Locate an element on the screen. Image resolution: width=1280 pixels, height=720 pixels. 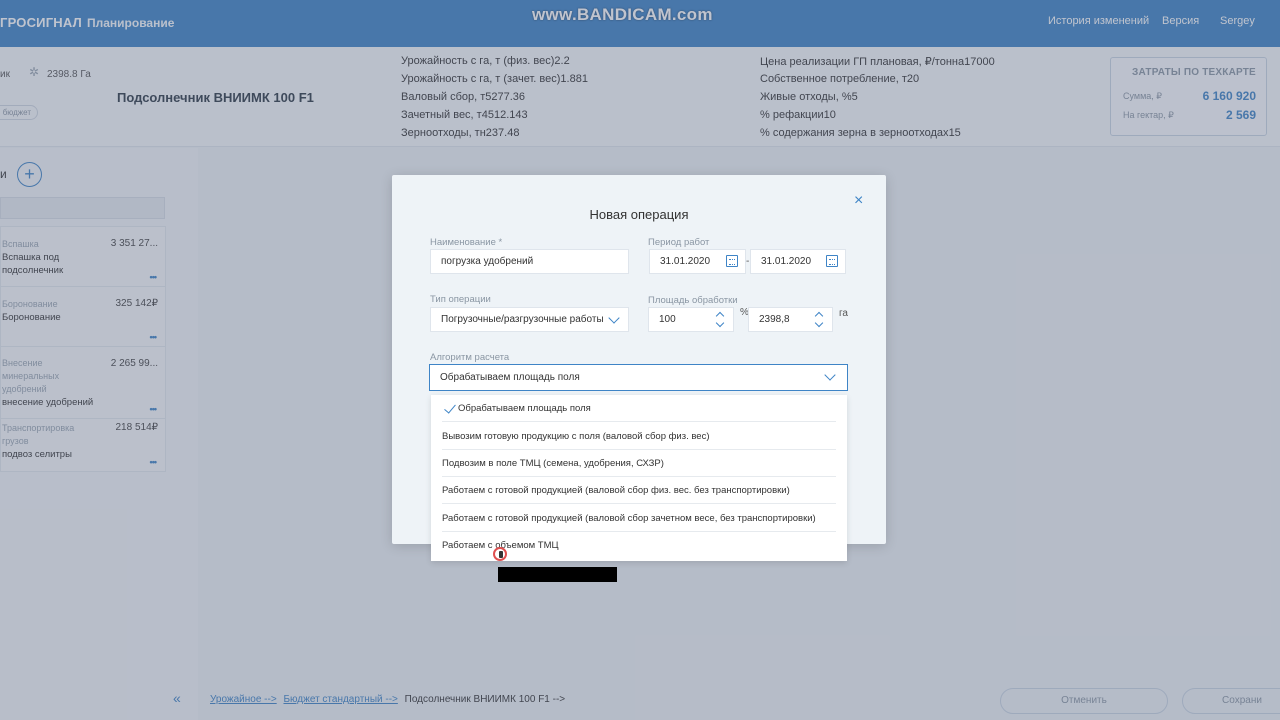
operation-type-select: Погрузочные/разгрузочные работы is located at coordinates (529, 319).